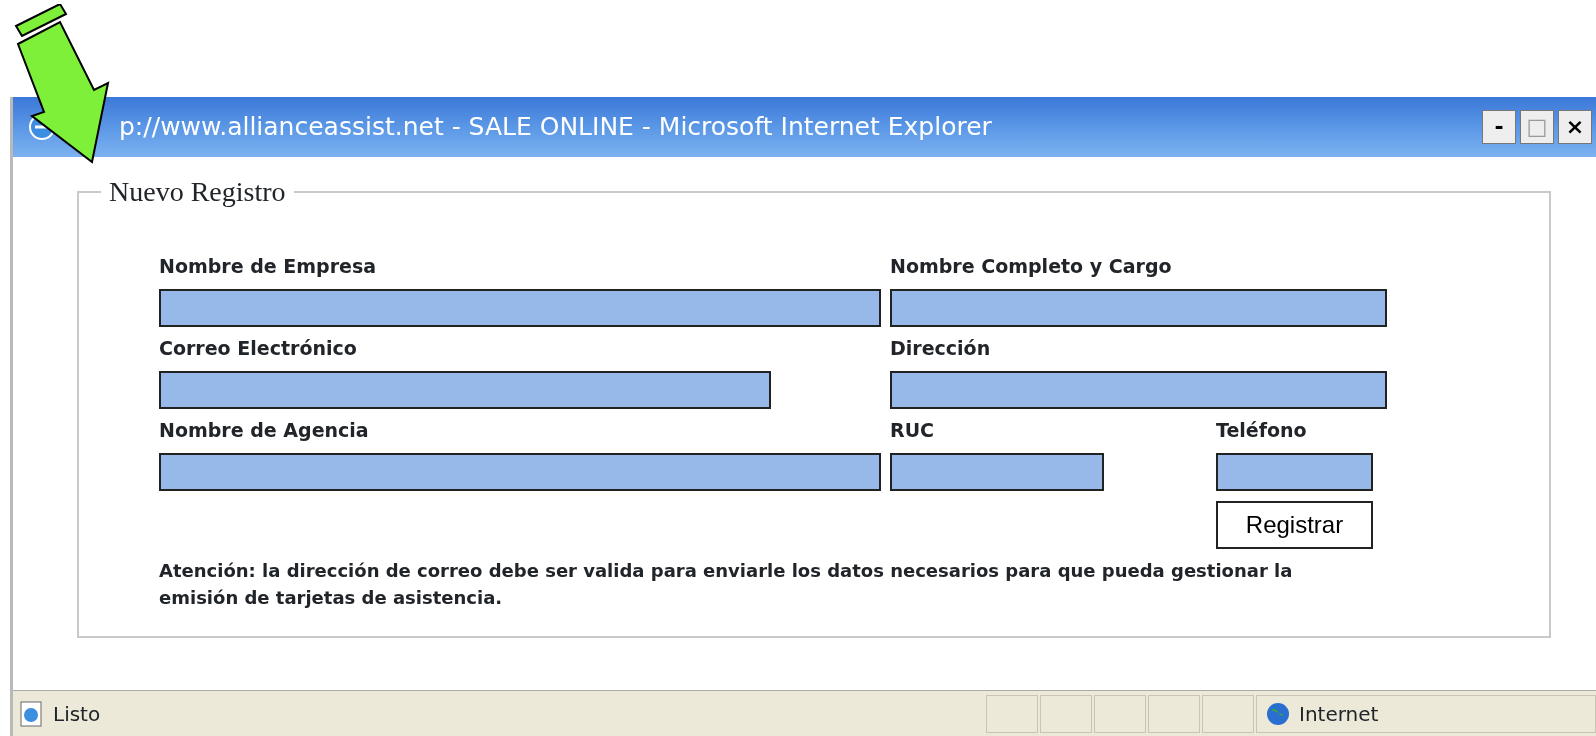 The height and width of the screenshot is (736, 1596). Describe the element at coordinates (1294, 524) in the screenshot. I see `register-button: Registrar` at that location.